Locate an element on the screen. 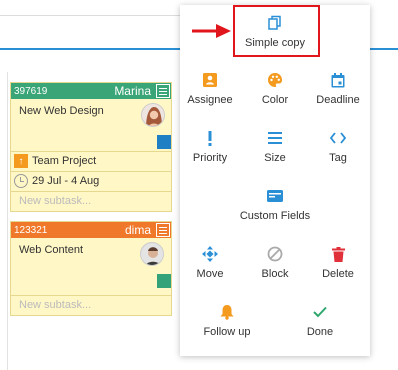 The height and width of the screenshot is (370, 398). assignee-label: Assignee is located at coordinates (210, 100).